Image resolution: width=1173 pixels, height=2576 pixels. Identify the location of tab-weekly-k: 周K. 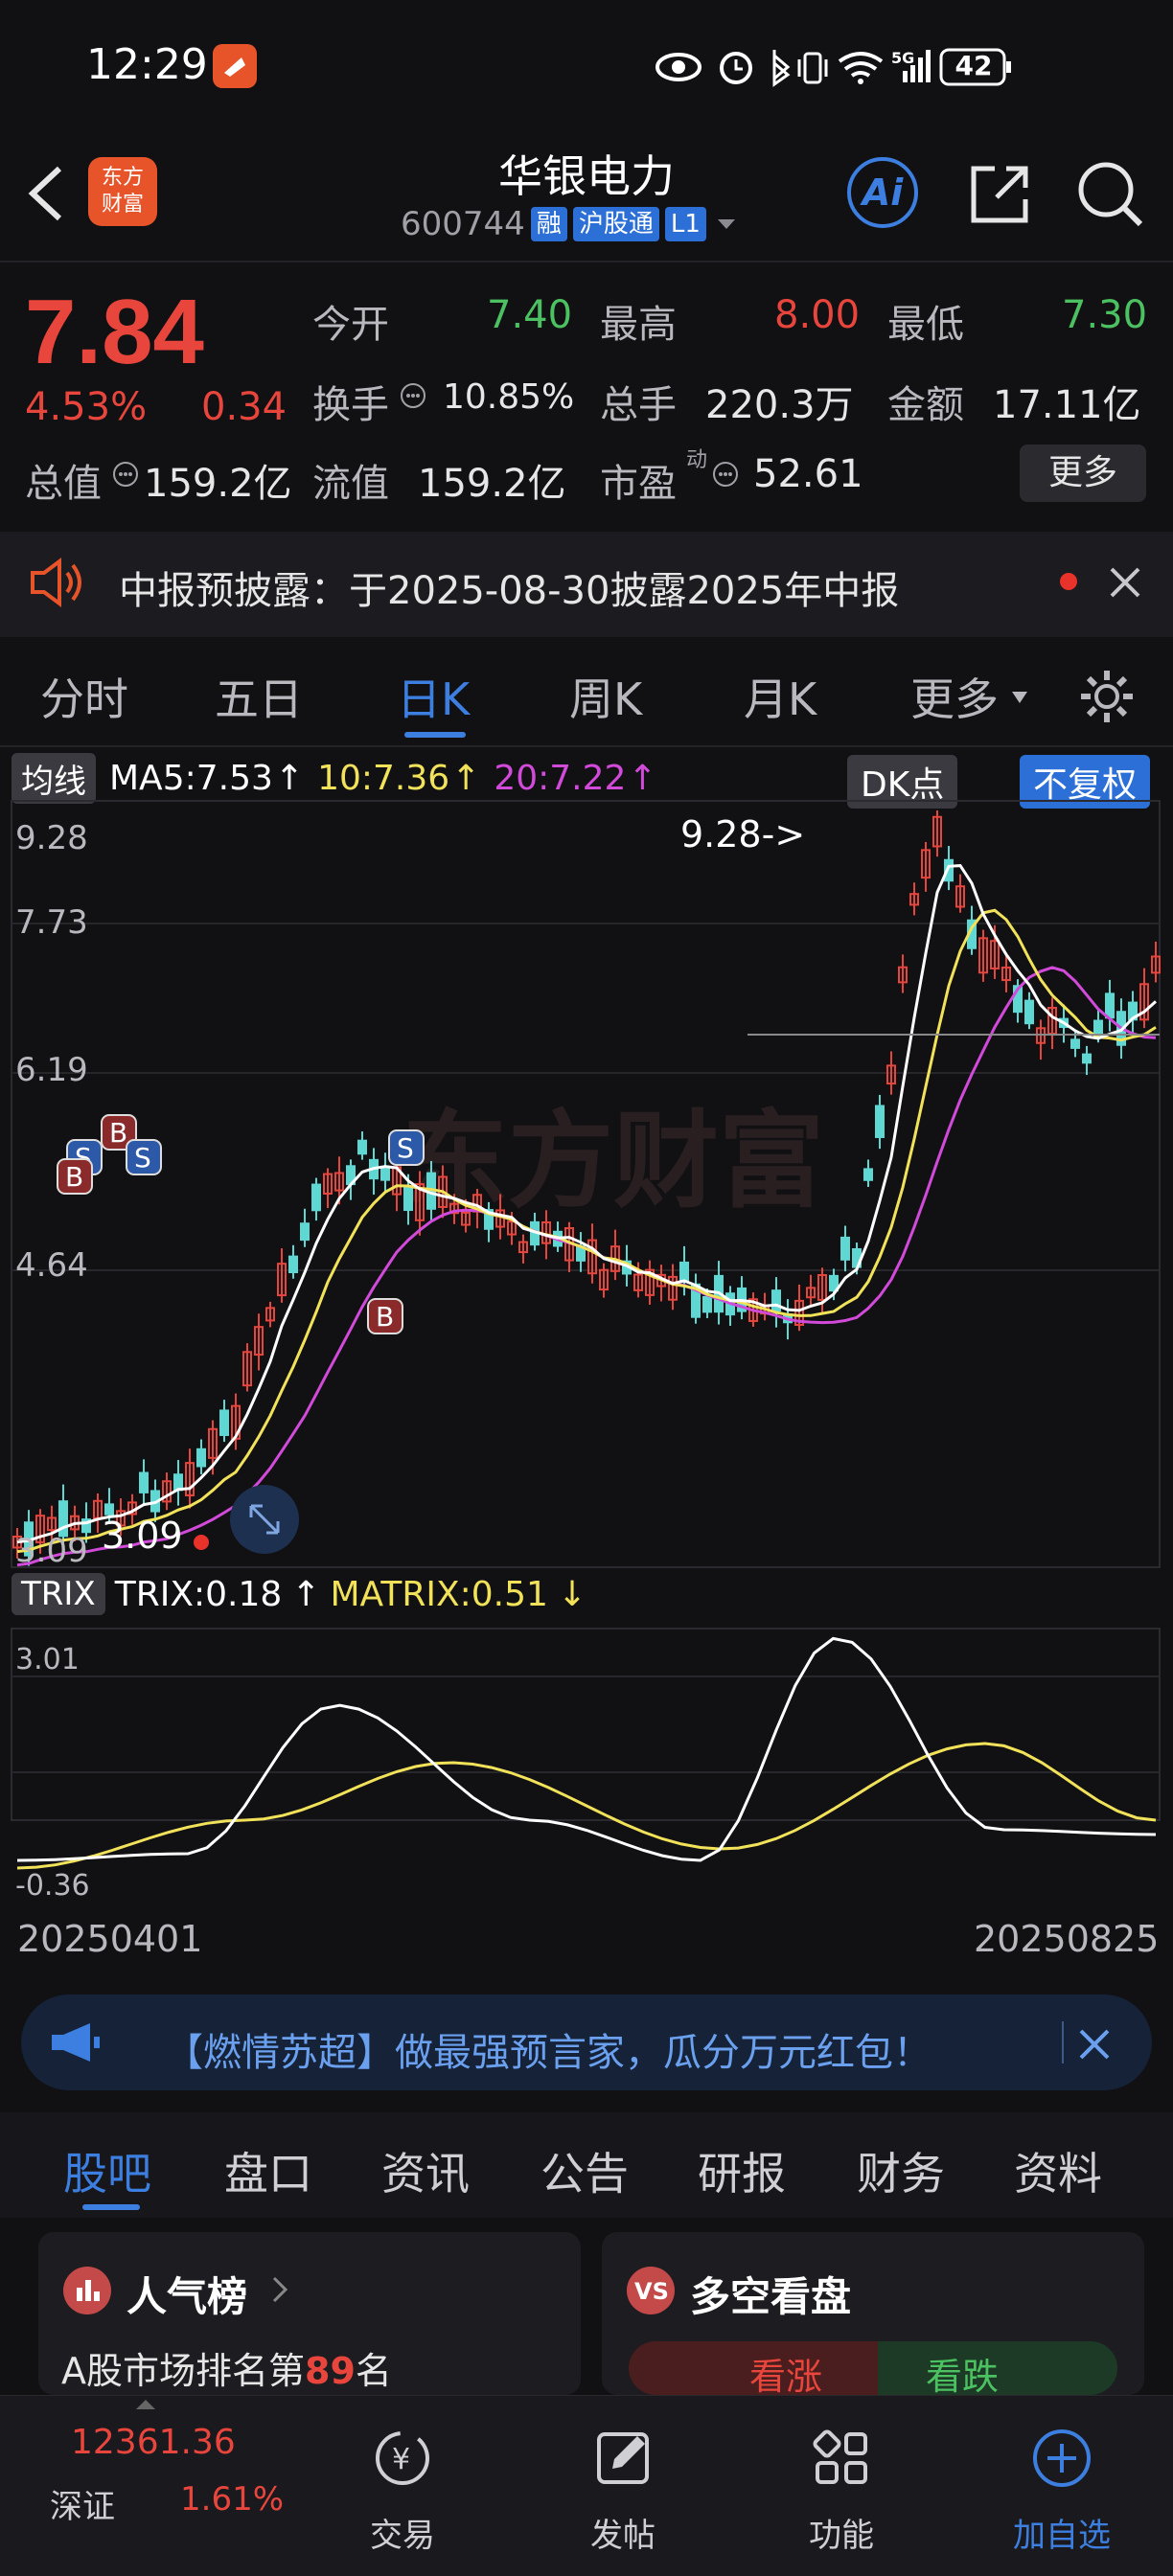
(605, 697).